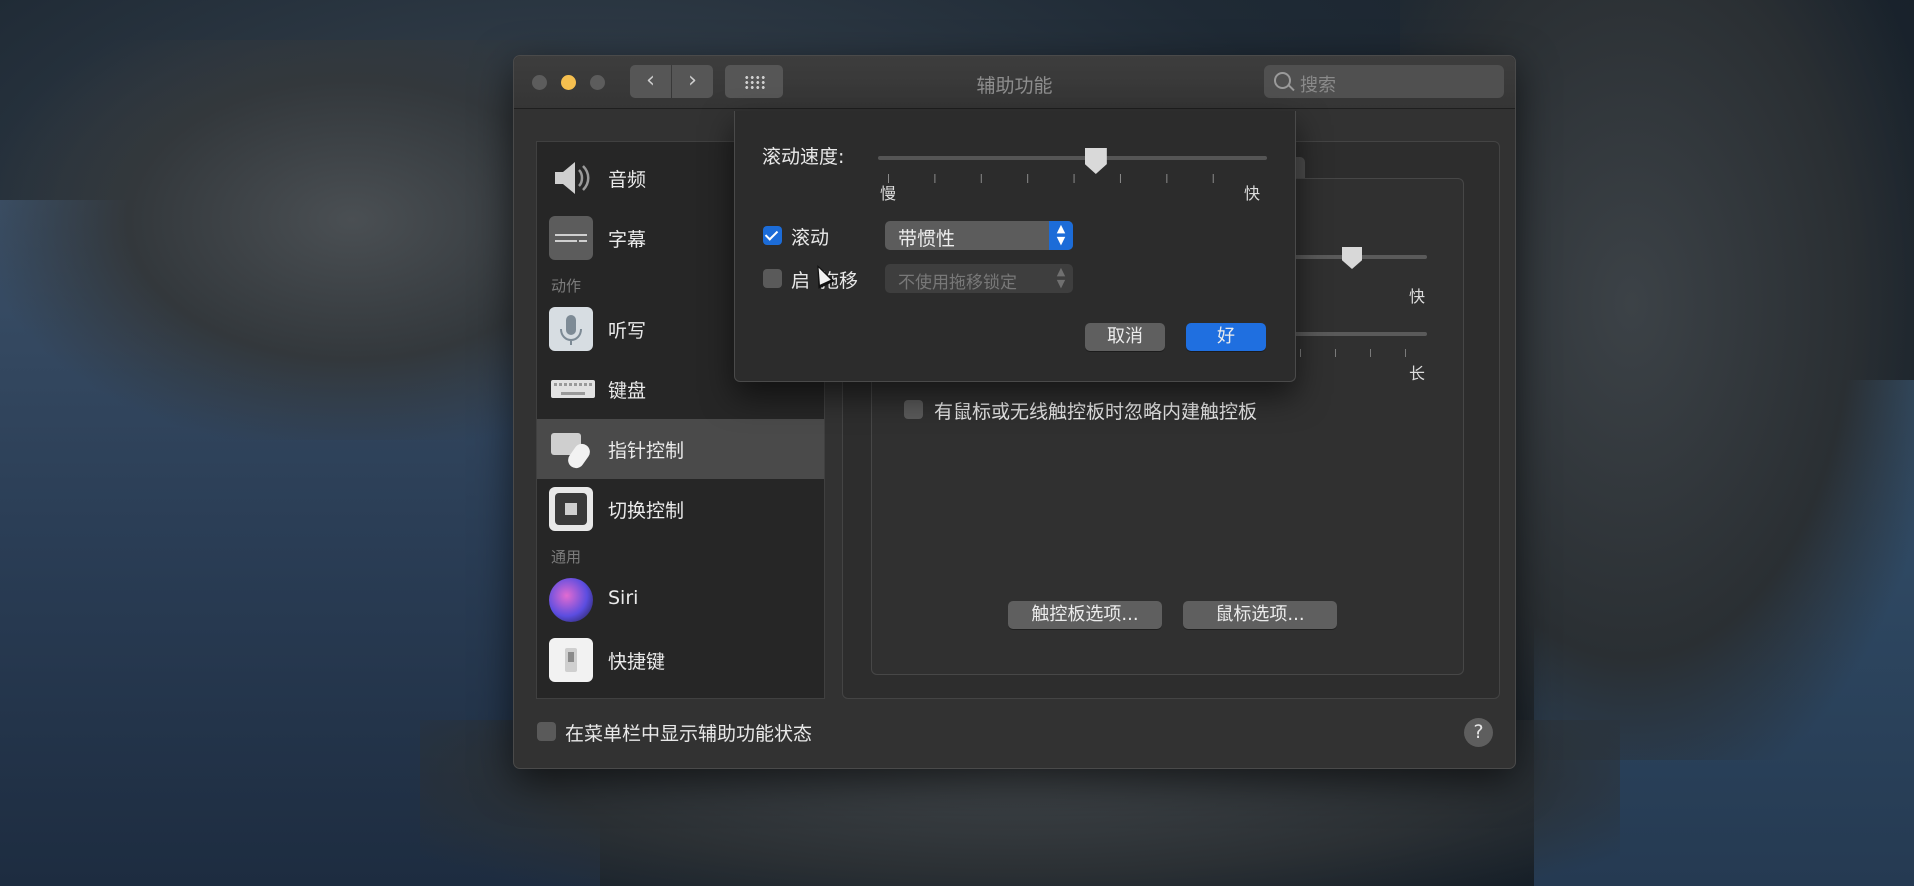  I want to click on title-bar: ‹ › 辅助功能 搜索, so click(1014, 82).